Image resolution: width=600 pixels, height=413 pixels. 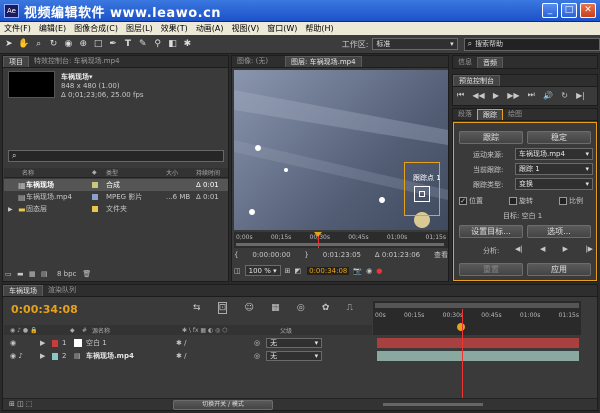 What do you see at coordinates (350, 308) in the screenshot?
I see `graph-editor-icon: ⎍` at bounding box center [350, 308].